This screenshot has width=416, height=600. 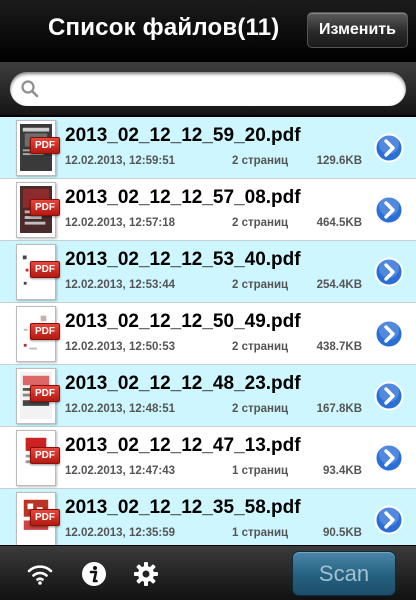 I want to click on file-size: 464.5KB, so click(x=339, y=223).